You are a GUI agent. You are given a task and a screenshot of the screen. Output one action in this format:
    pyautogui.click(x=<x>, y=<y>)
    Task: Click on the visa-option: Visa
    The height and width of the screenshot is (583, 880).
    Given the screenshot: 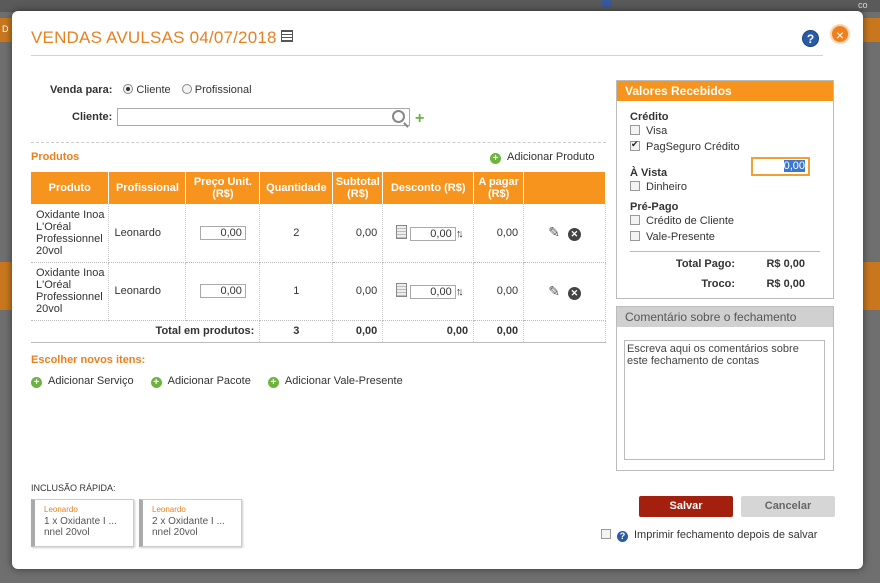 What is the action you would take?
    pyautogui.click(x=725, y=132)
    